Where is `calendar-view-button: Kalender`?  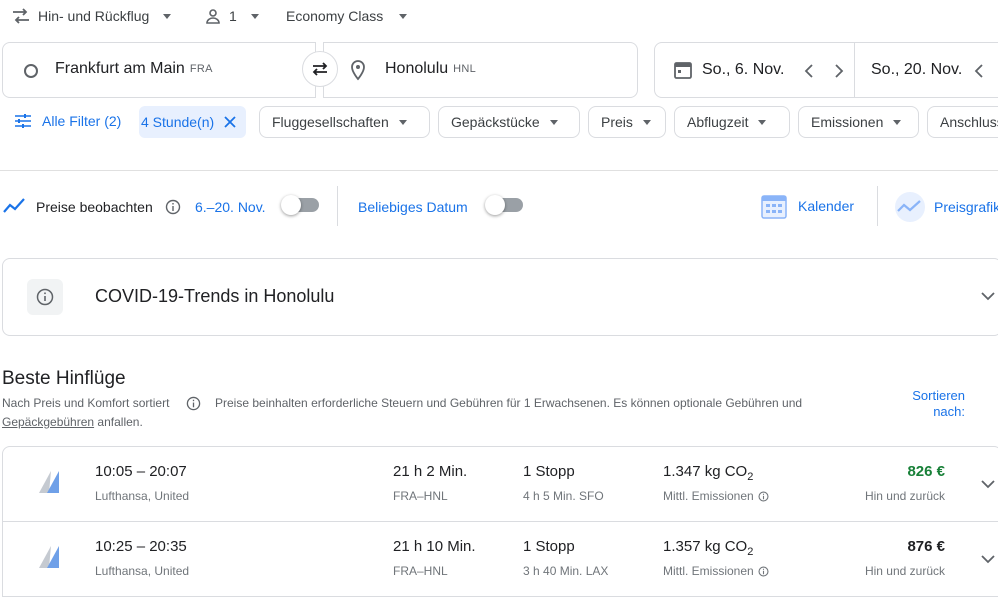 calendar-view-button: Kalender is located at coordinates (807, 206).